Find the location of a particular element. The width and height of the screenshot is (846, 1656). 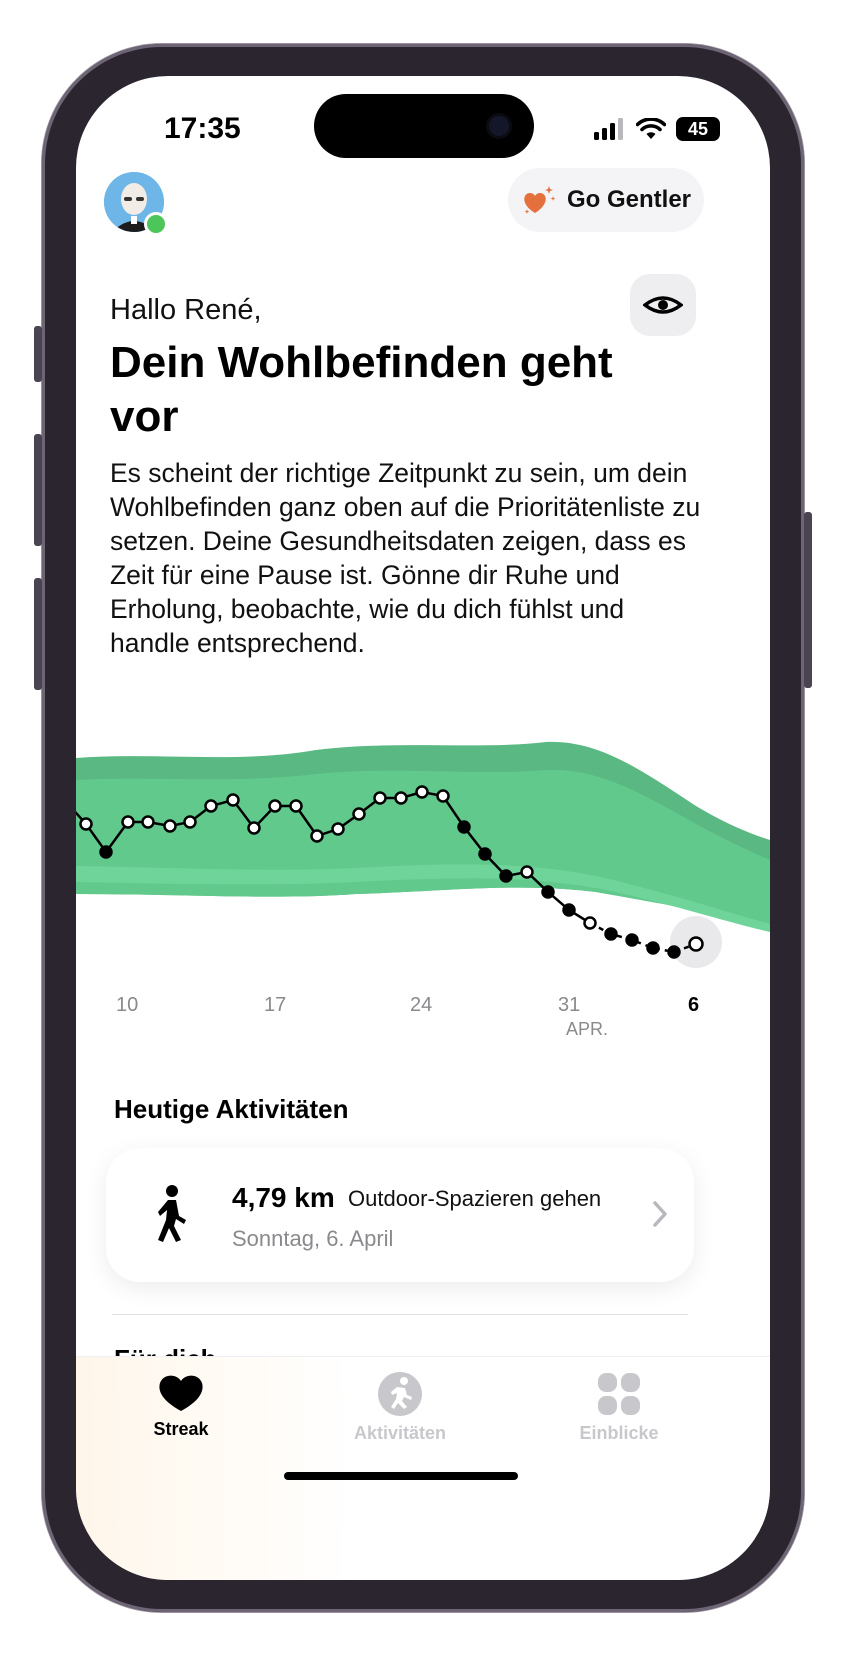

runner-icon is located at coordinates (400, 1394).